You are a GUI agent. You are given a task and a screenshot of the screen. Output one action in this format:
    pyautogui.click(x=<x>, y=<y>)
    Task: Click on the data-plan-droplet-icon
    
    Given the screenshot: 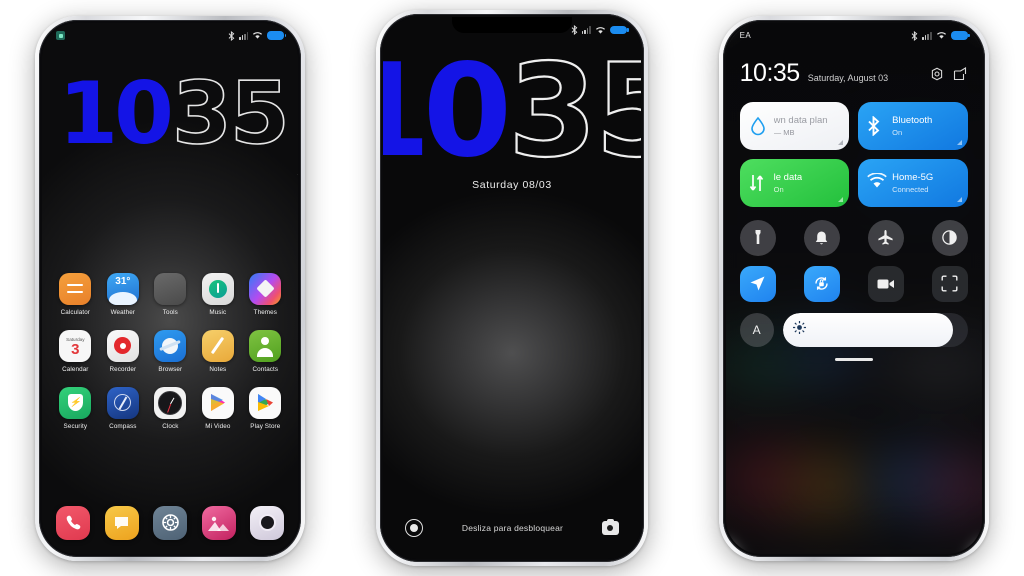 What is the action you would take?
    pyautogui.click(x=758, y=126)
    